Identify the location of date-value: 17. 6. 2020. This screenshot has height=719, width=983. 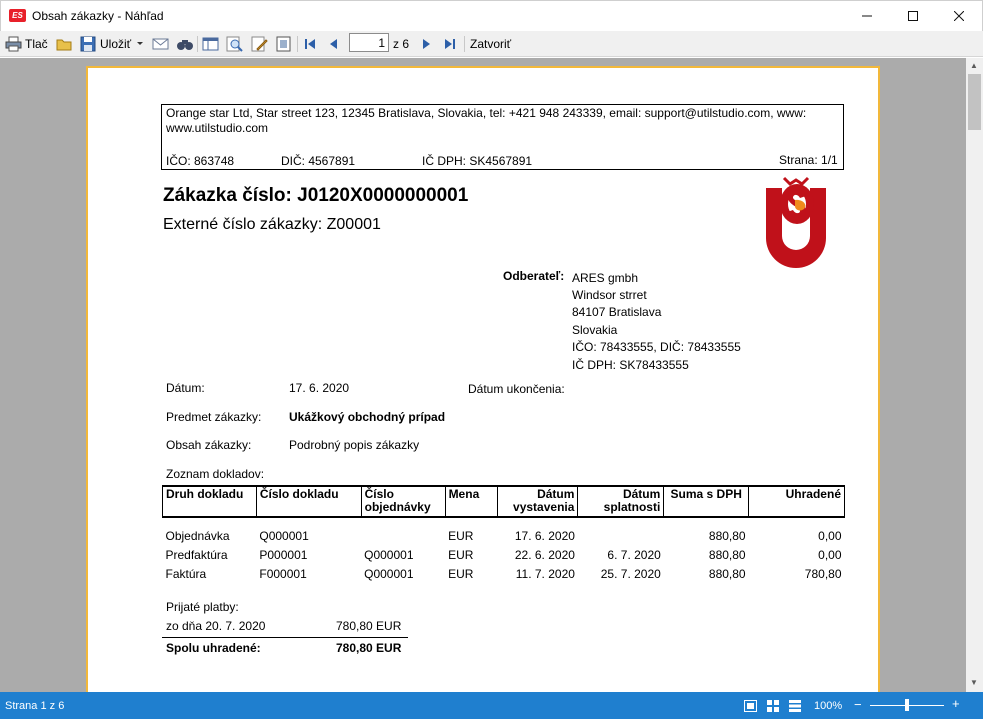
(319, 388).